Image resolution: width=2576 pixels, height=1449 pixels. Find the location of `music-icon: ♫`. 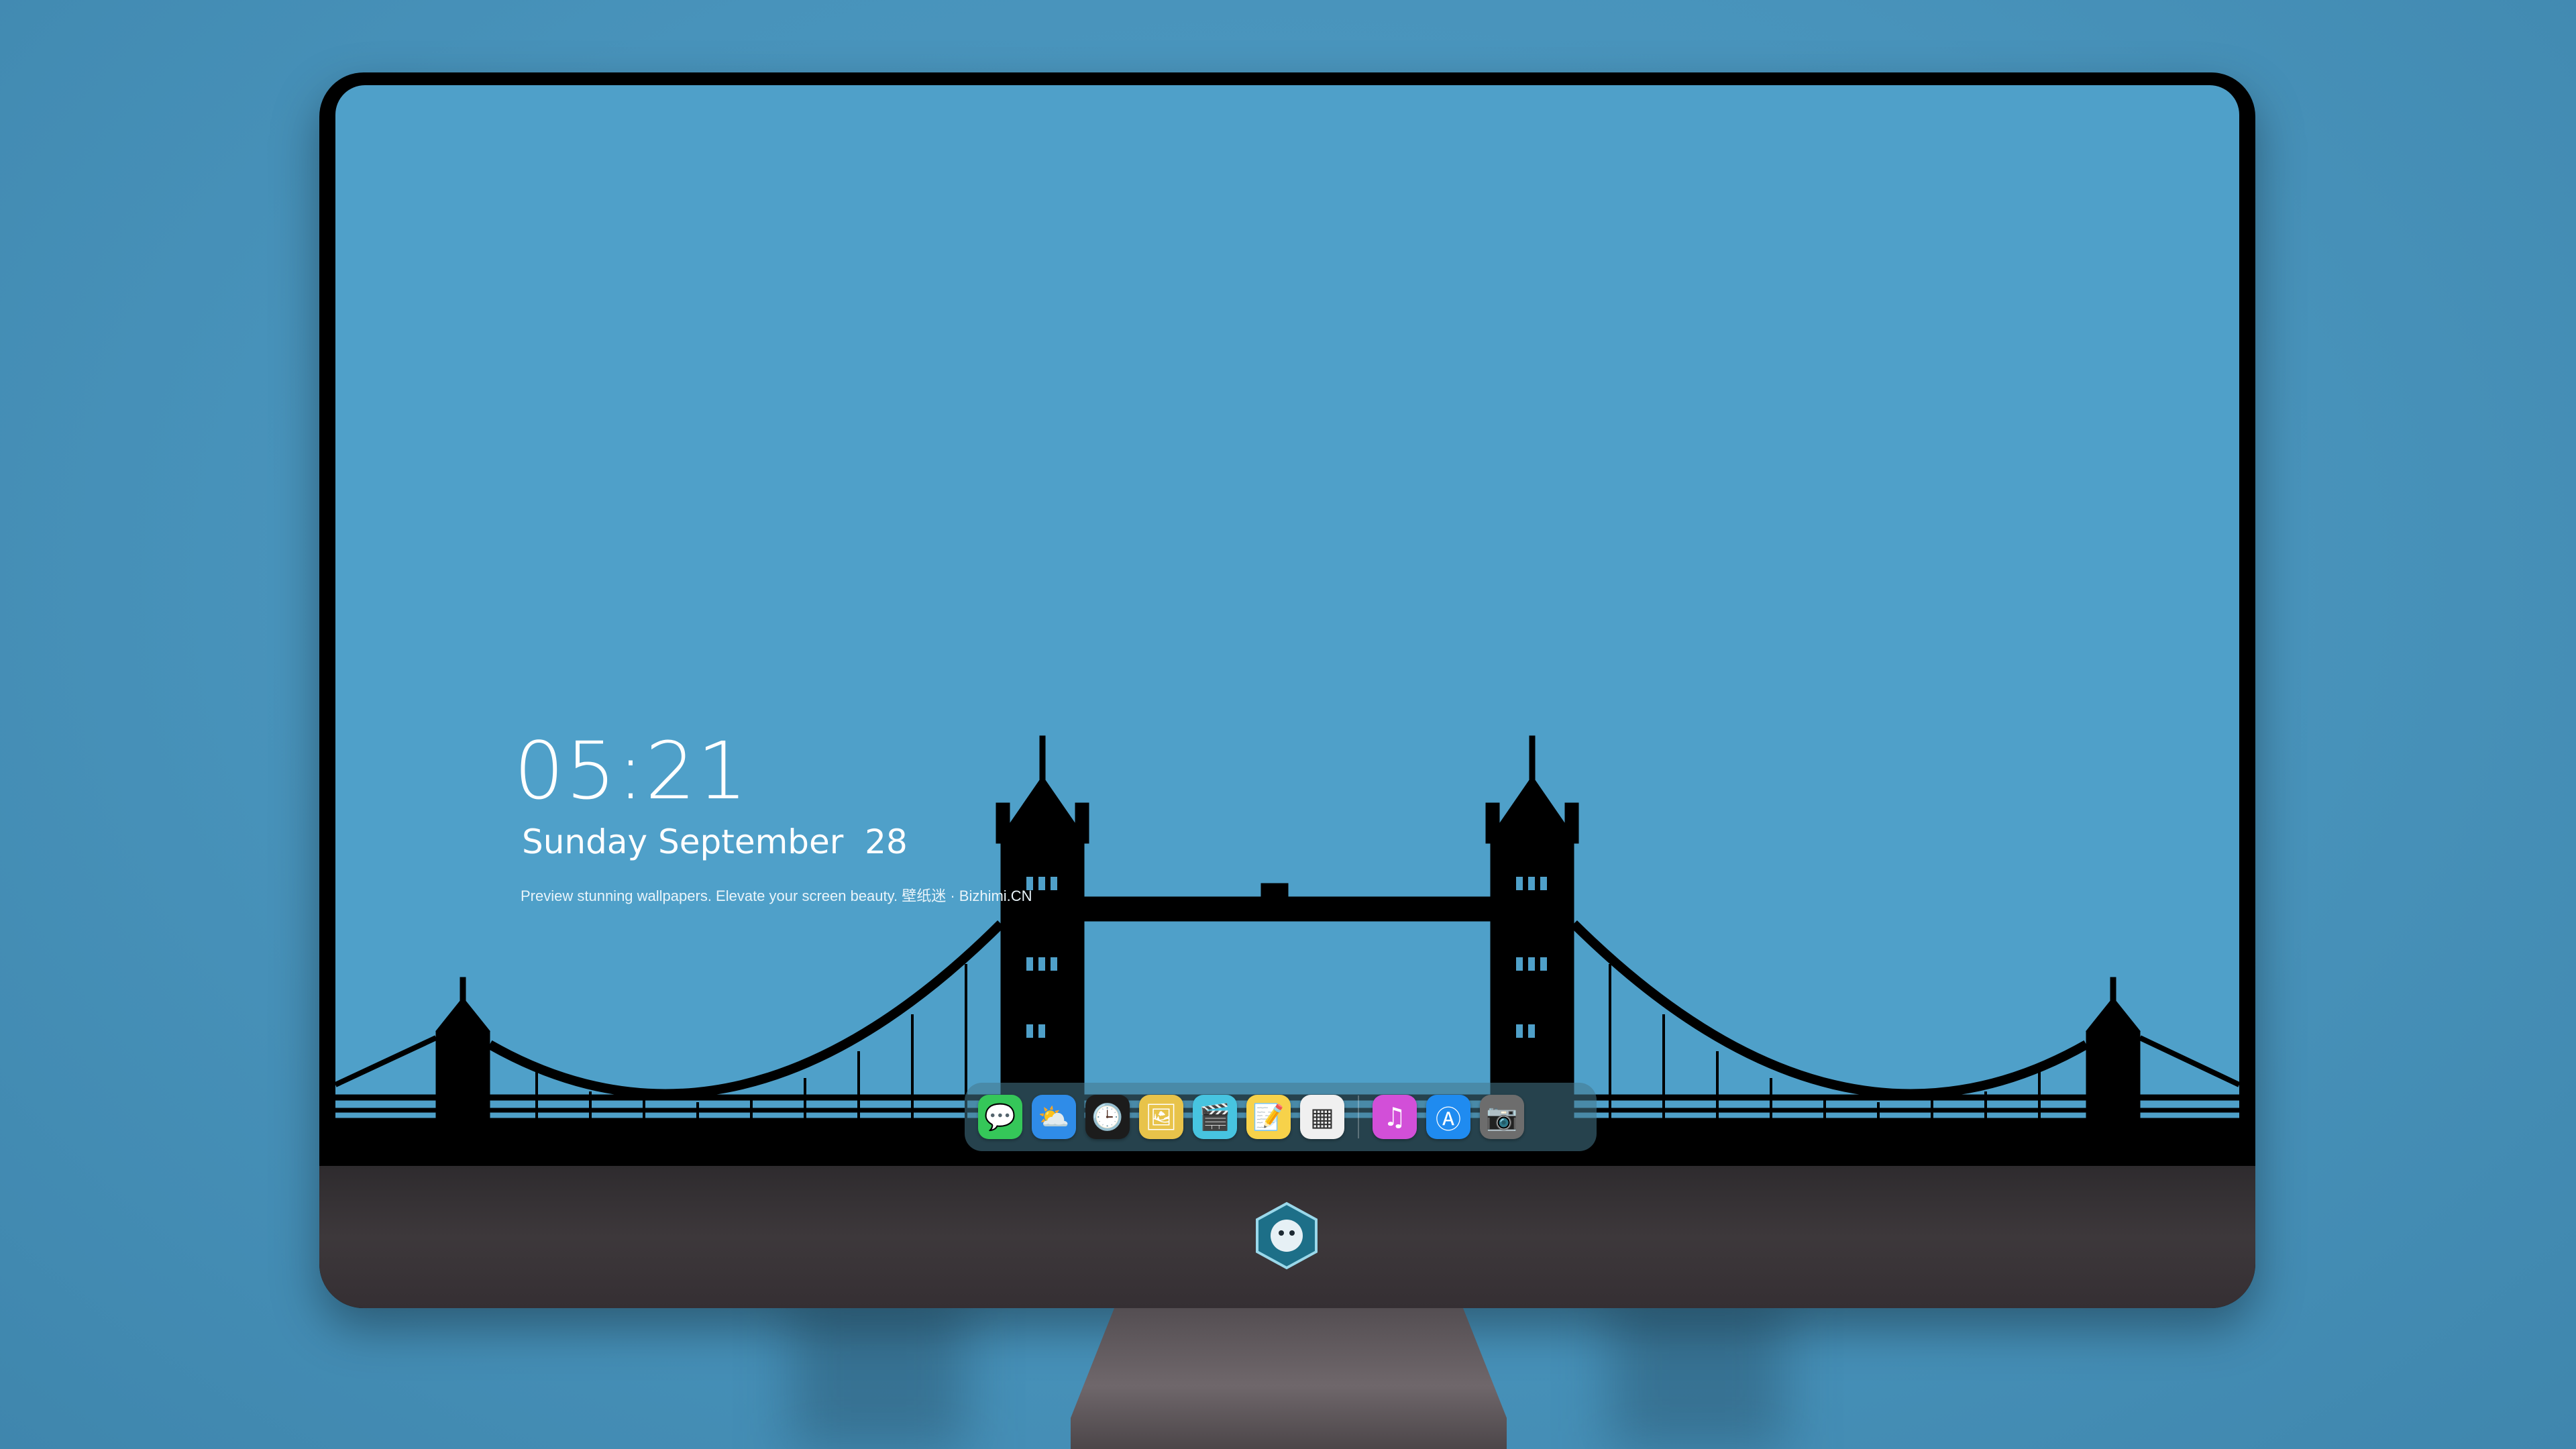

music-icon: ♫ is located at coordinates (1395, 1117).